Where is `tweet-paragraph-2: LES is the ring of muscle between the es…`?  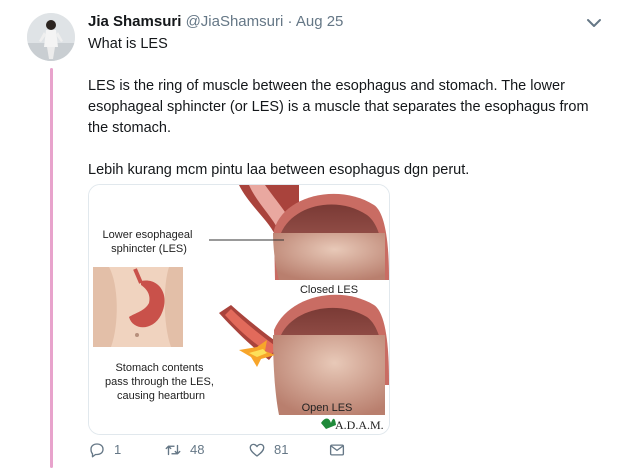 tweet-paragraph-2: LES is the ring of muscle between the es… is located at coordinates (338, 107).